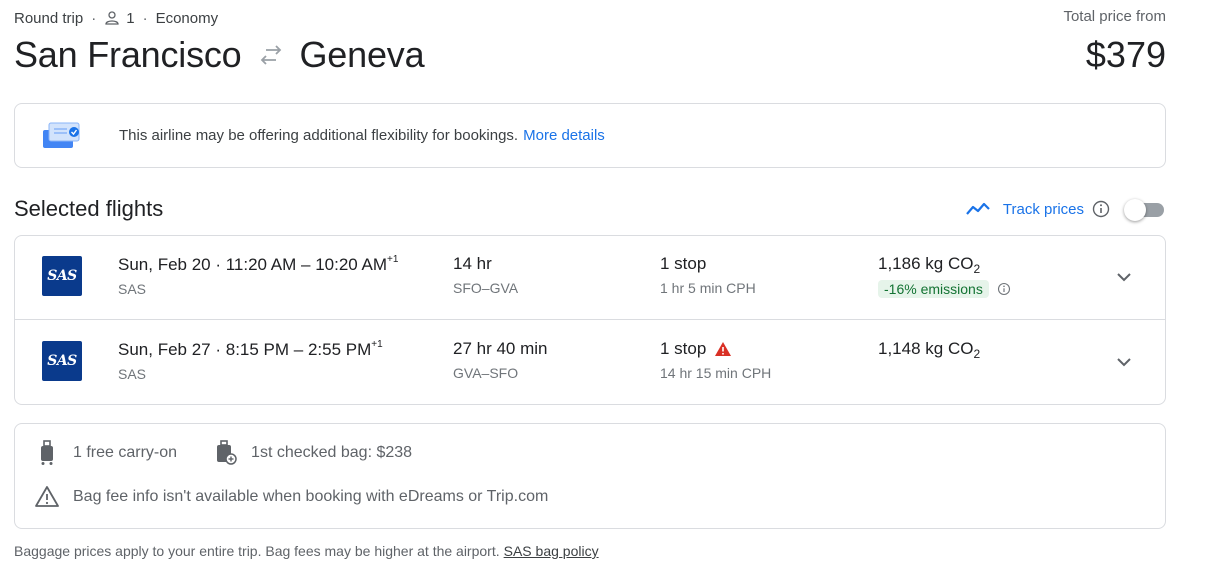 The width and height of the screenshot is (1222, 571). I want to click on co2-value: 1,148 kg CO, so click(926, 348).